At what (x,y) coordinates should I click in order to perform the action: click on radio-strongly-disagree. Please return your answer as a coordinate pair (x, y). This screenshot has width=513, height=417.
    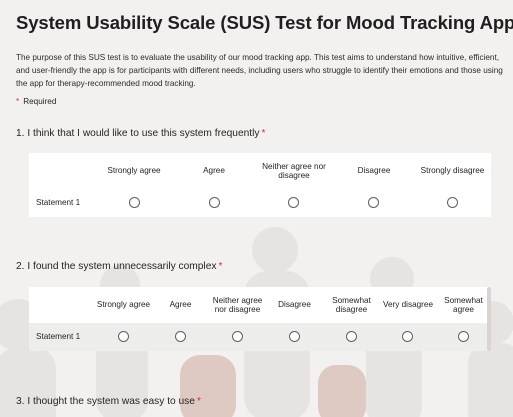
    Looking at the image, I should click on (452, 202).